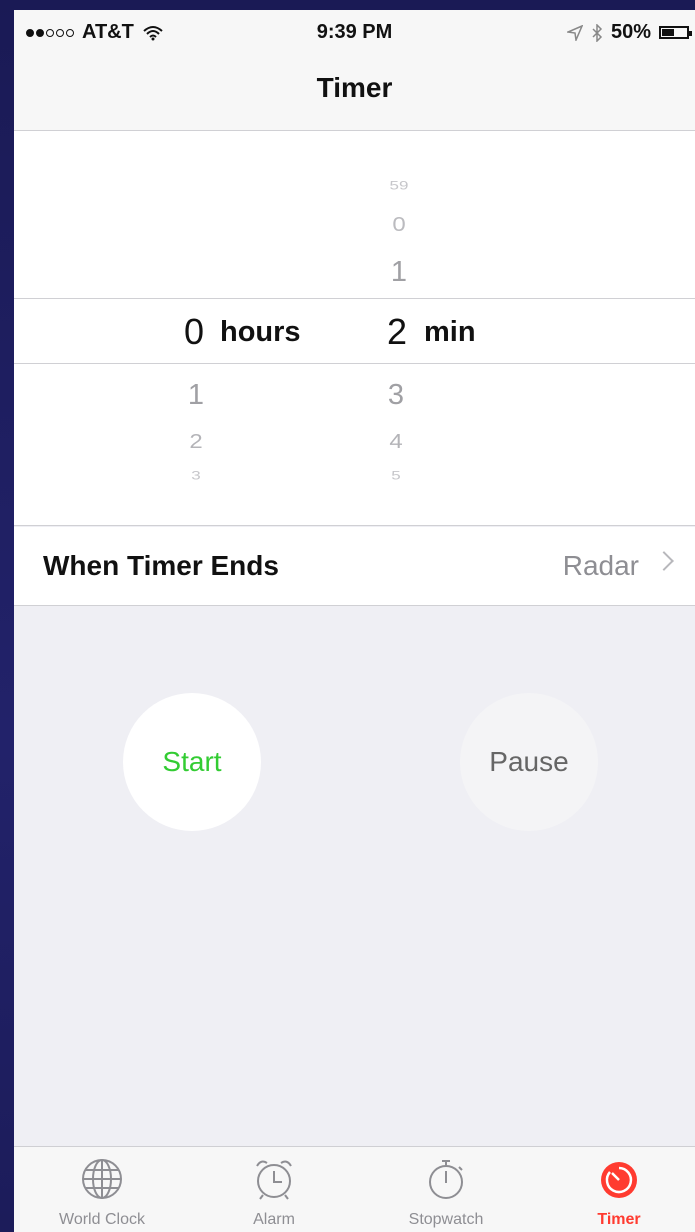 This screenshot has height=1232, width=695. Describe the element at coordinates (529, 762) in the screenshot. I see `pause-button: Pause` at that location.